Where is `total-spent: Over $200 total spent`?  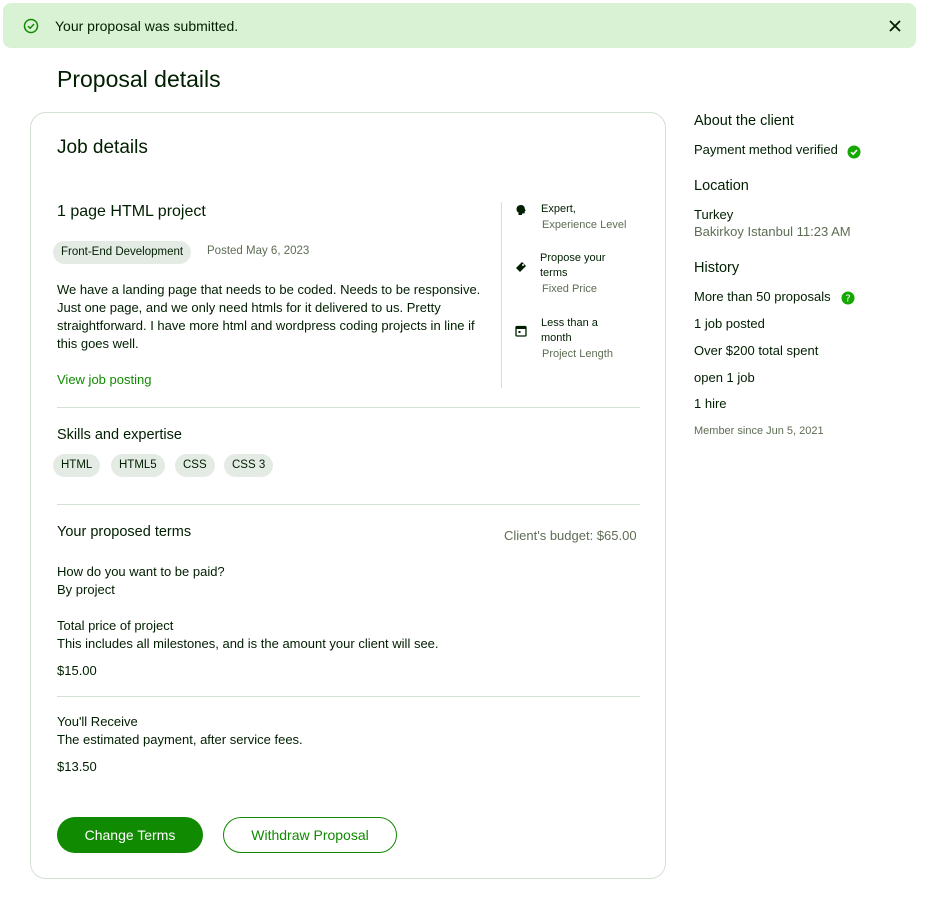 total-spent: Over $200 total spent is located at coordinates (756, 350).